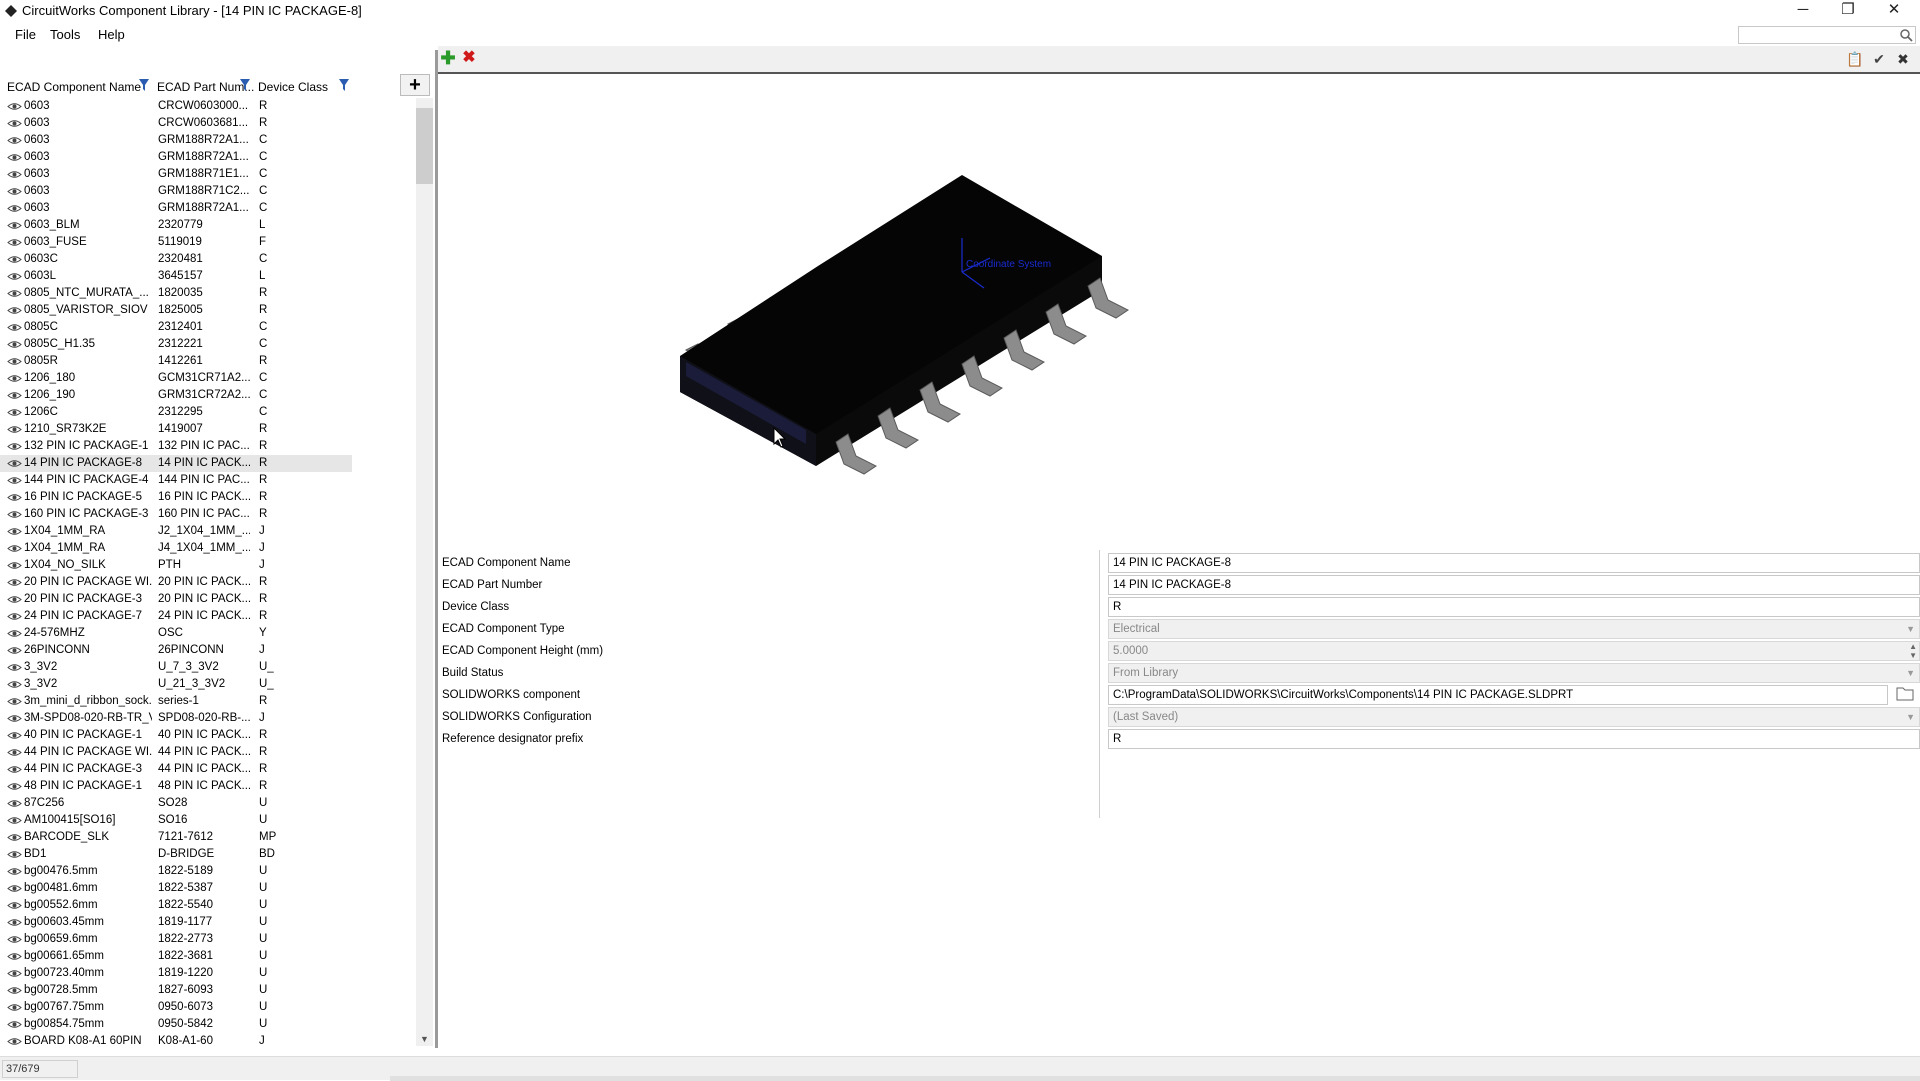  What do you see at coordinates (1855, 59) in the screenshot?
I see `clipboard-icon: 📋` at bounding box center [1855, 59].